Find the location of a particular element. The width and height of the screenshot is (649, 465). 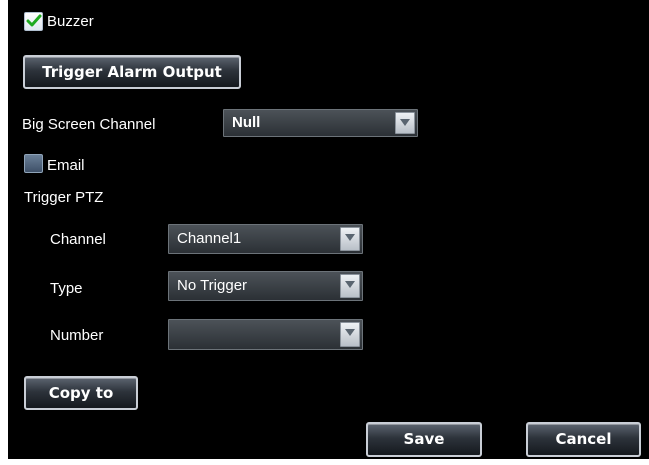

checkmark-icon is located at coordinates (34, 20).